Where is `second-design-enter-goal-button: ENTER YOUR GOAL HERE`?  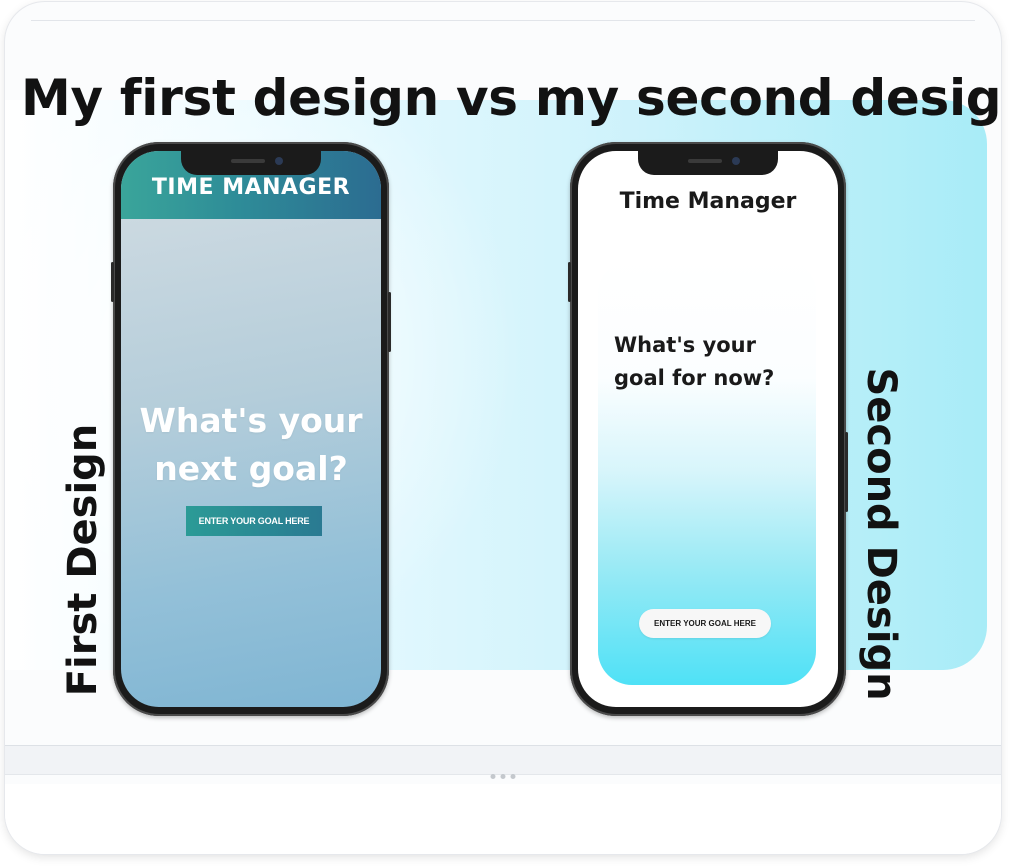 second-design-enter-goal-button: ENTER YOUR GOAL HERE is located at coordinates (705, 623).